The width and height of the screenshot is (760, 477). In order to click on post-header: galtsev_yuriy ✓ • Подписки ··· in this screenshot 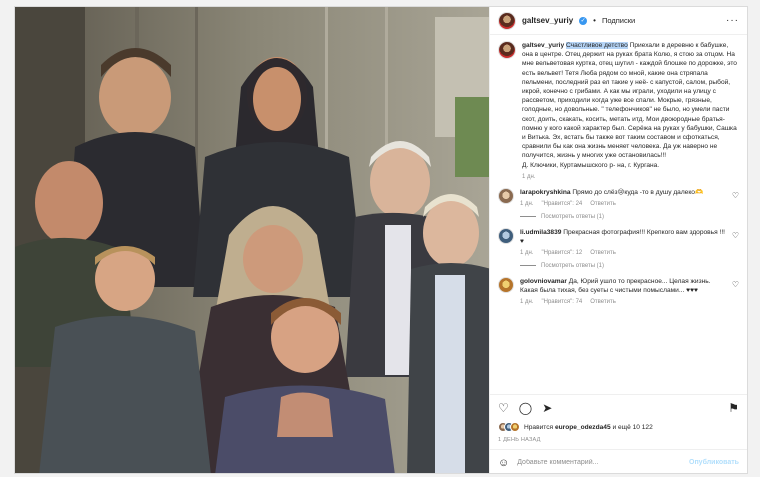, I will do `click(618, 21)`.